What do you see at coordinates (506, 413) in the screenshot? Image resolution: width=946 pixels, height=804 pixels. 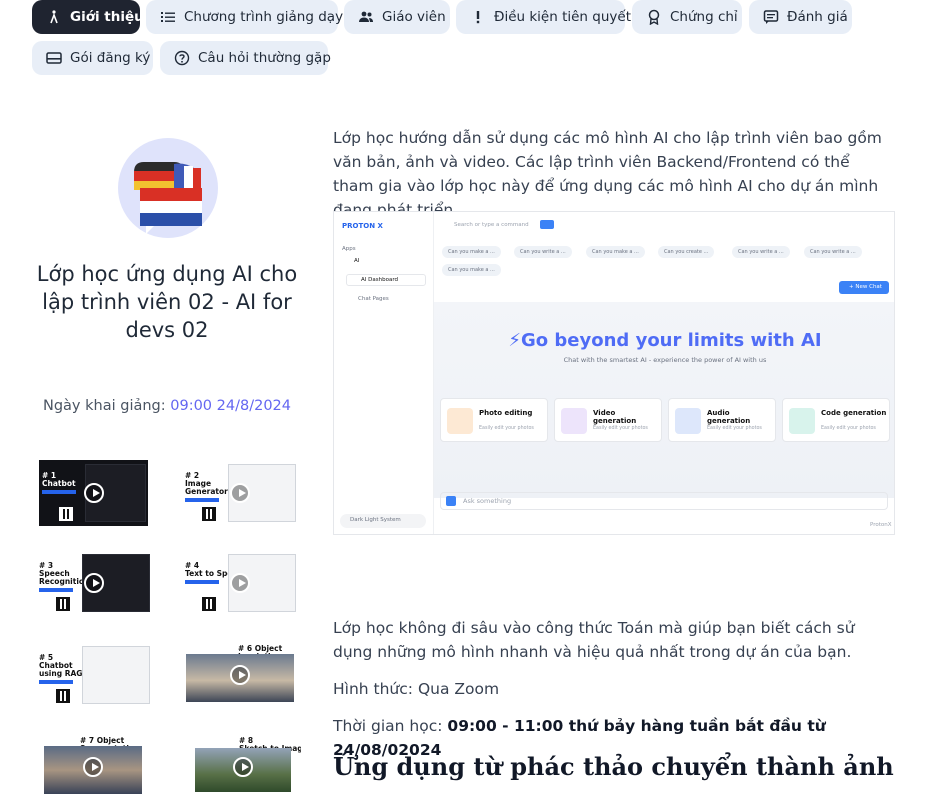 I see `preview-card-title: Photo editing` at bounding box center [506, 413].